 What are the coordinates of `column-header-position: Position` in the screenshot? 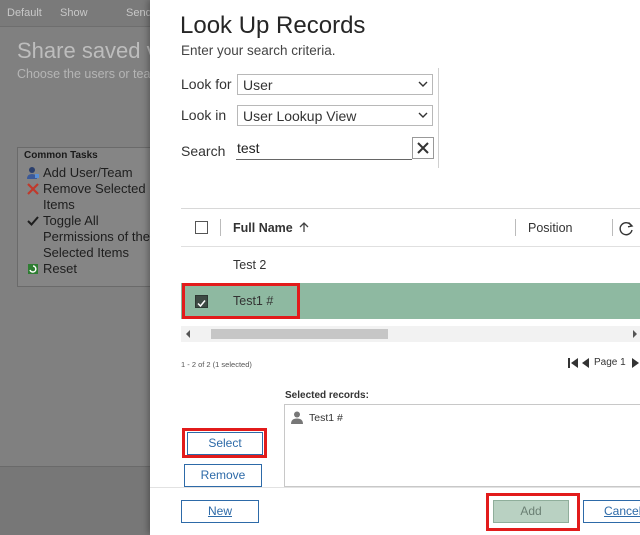 It's located at (550, 228).